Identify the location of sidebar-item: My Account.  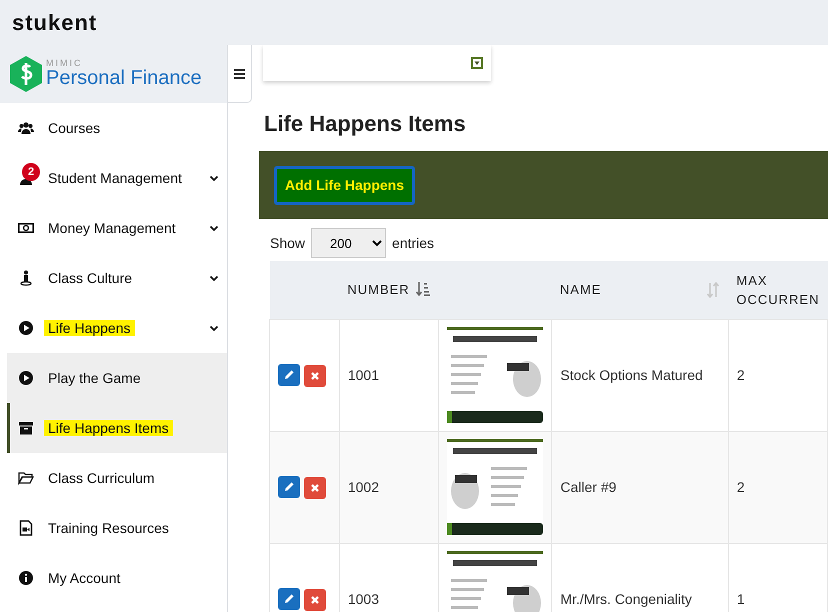
(113, 578).